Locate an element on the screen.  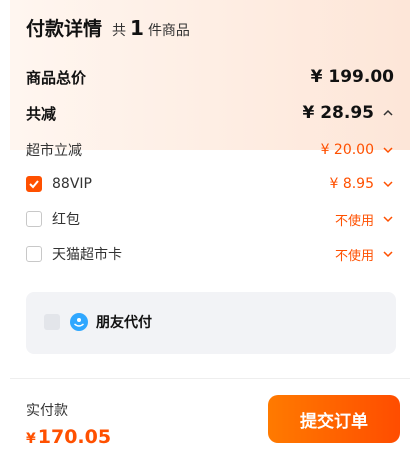
discount-total-row: 共减 ¥ 28.95 is located at coordinates (210, 113).